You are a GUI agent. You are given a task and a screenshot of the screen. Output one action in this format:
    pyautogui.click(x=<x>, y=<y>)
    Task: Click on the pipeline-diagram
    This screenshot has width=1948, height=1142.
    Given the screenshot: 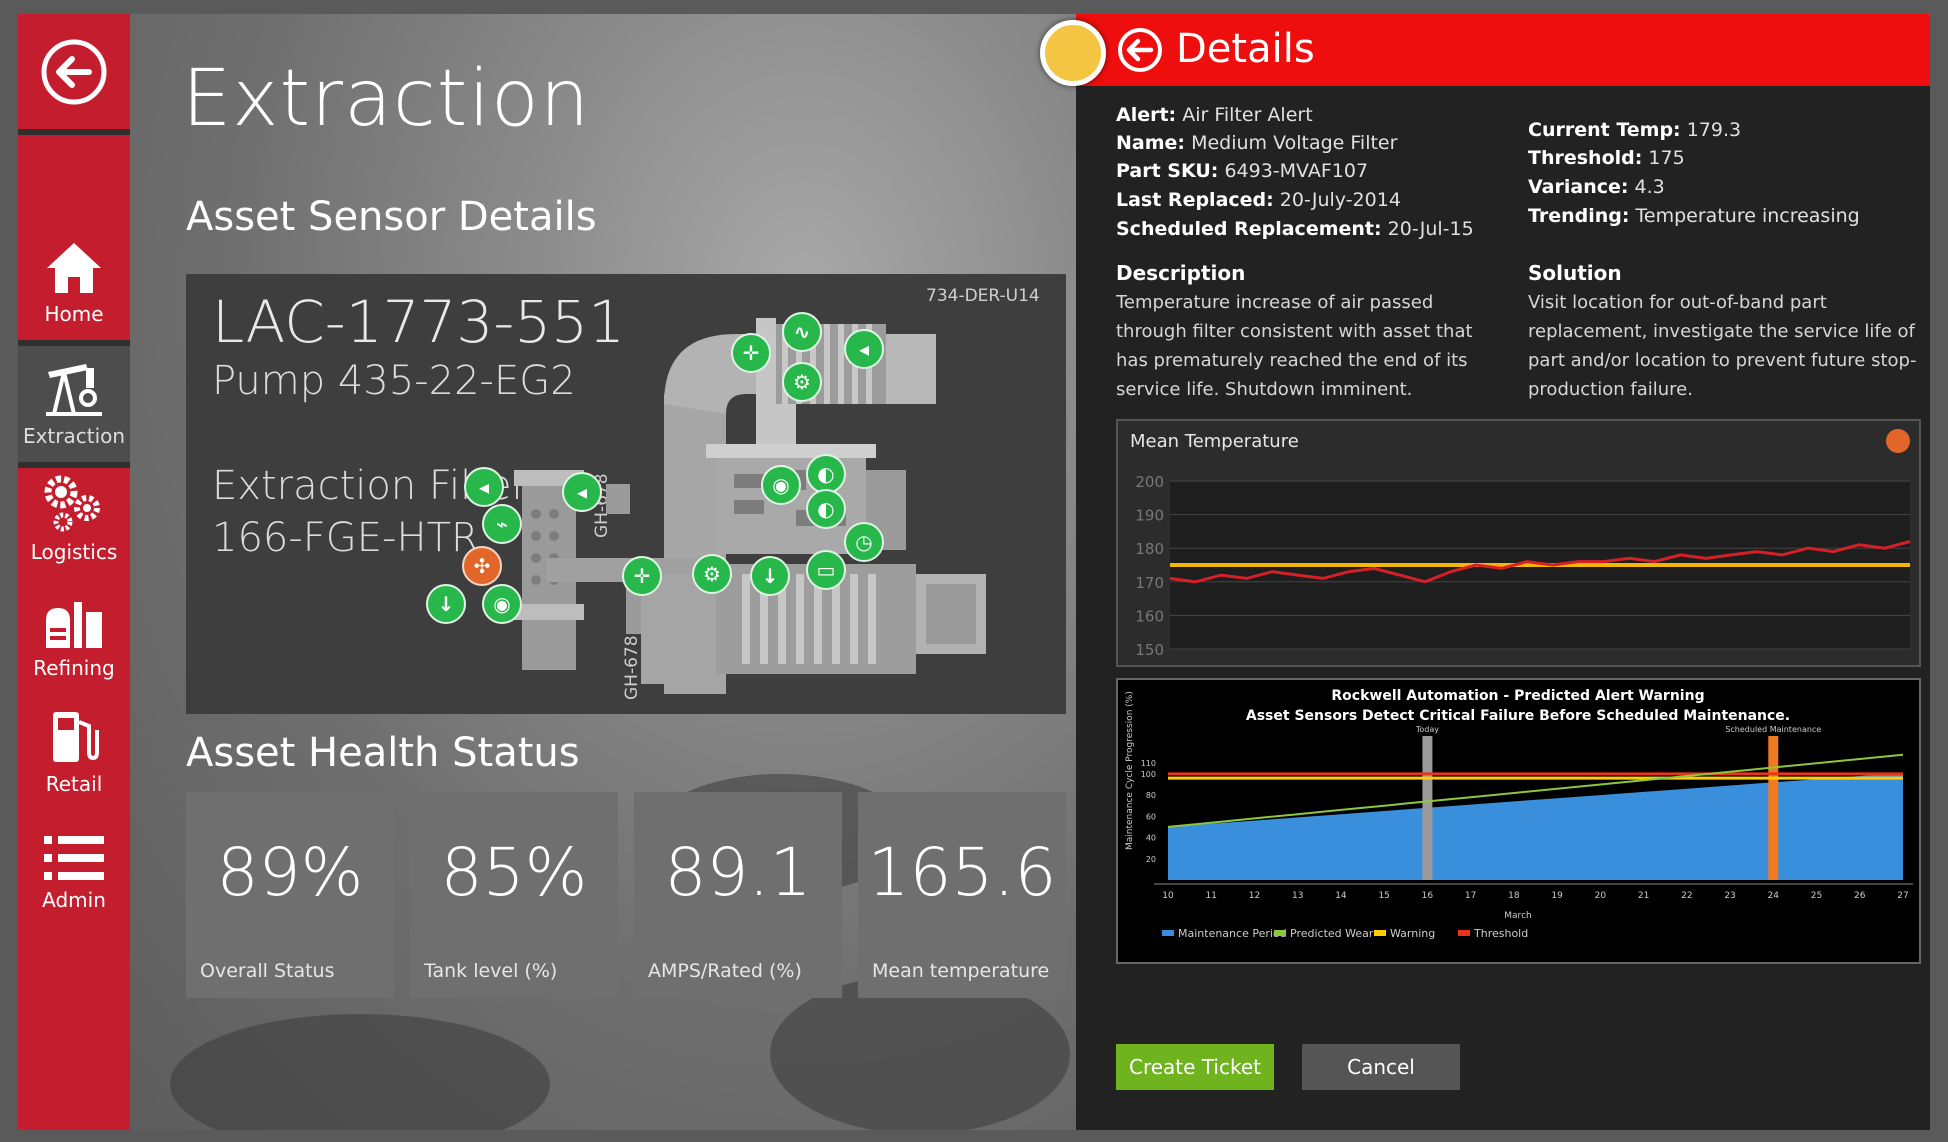 What is the action you would take?
    pyautogui.click(x=750, y=506)
    